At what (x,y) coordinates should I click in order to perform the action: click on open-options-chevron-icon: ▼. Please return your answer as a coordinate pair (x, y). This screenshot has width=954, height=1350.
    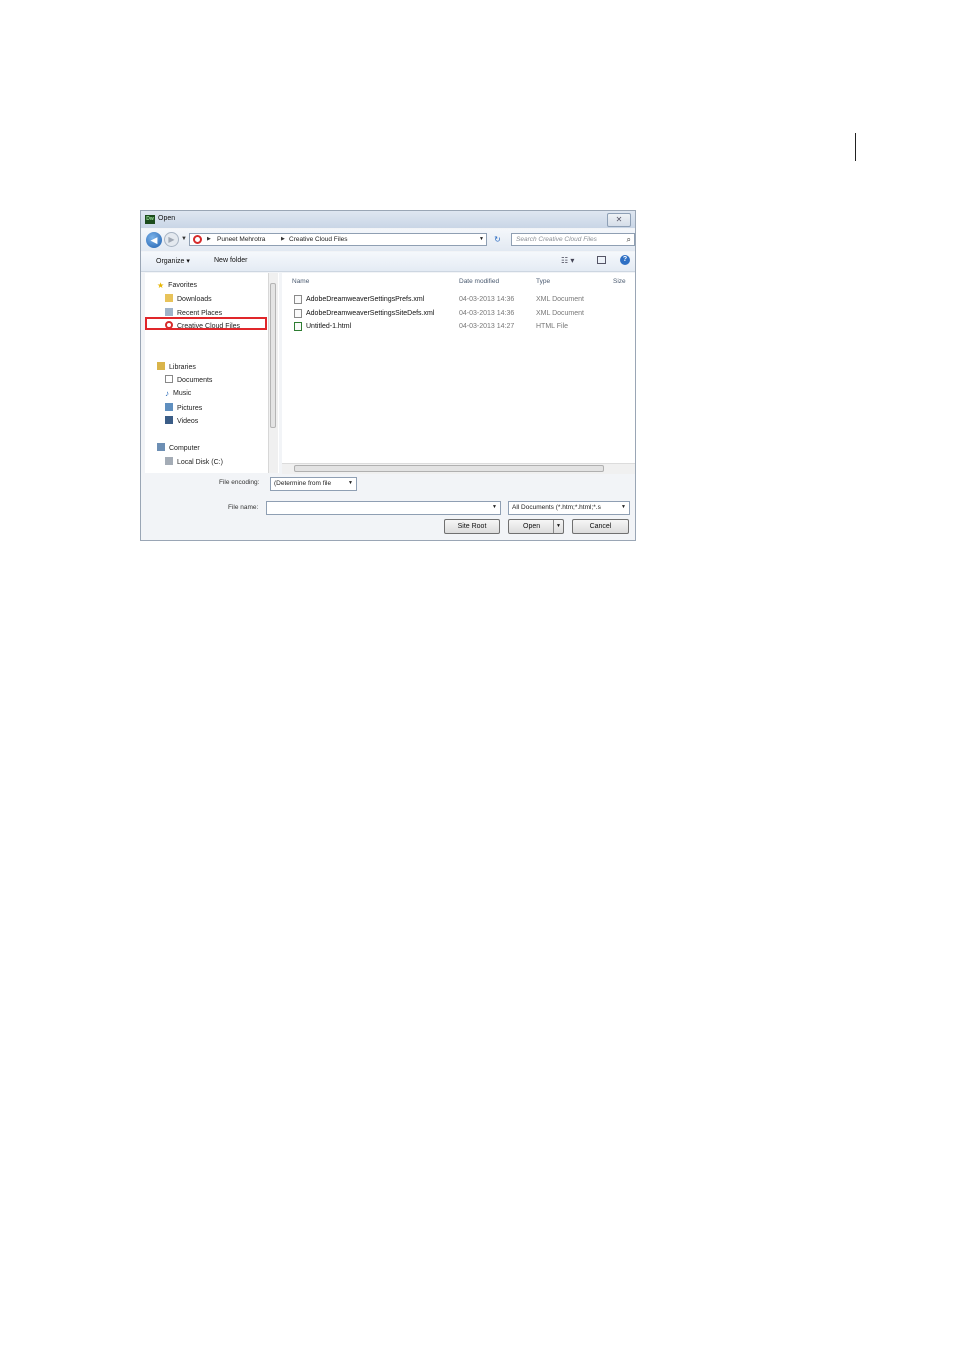
    Looking at the image, I should click on (558, 526).